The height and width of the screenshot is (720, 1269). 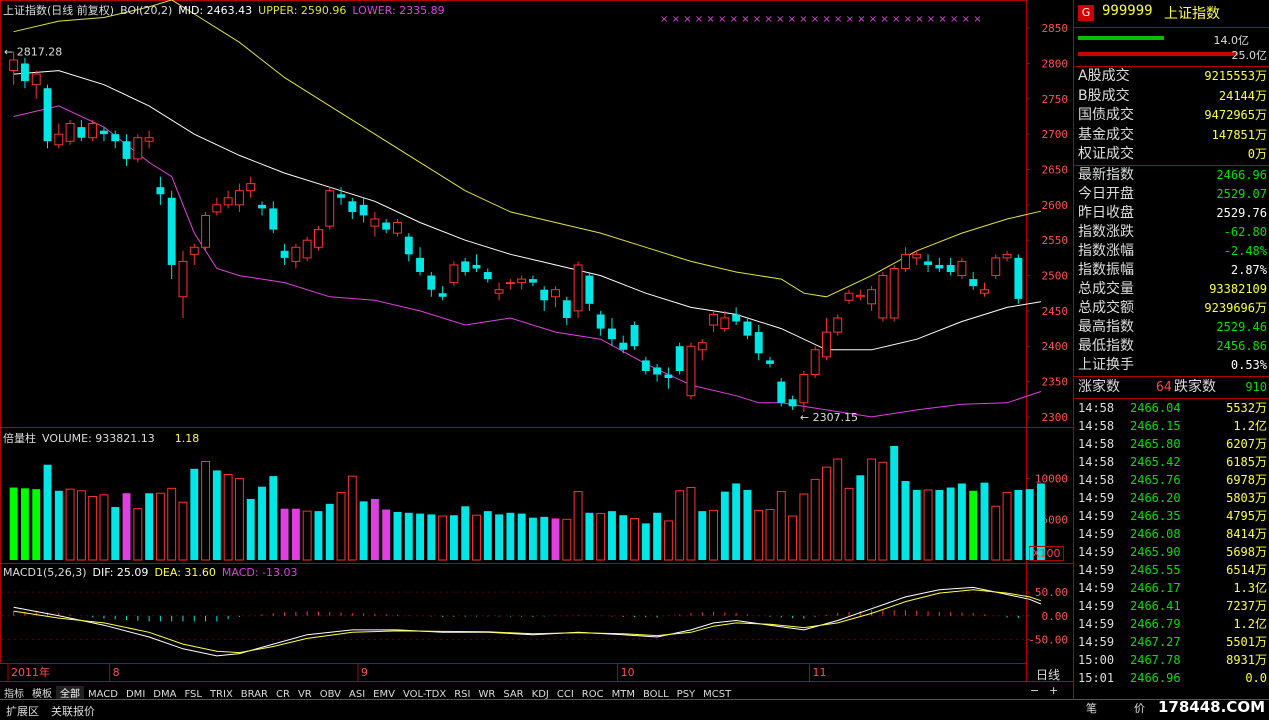 What do you see at coordinates (1172, 270) in the screenshot?
I see `index-stat-row: 指数振幅 2.87%` at bounding box center [1172, 270].